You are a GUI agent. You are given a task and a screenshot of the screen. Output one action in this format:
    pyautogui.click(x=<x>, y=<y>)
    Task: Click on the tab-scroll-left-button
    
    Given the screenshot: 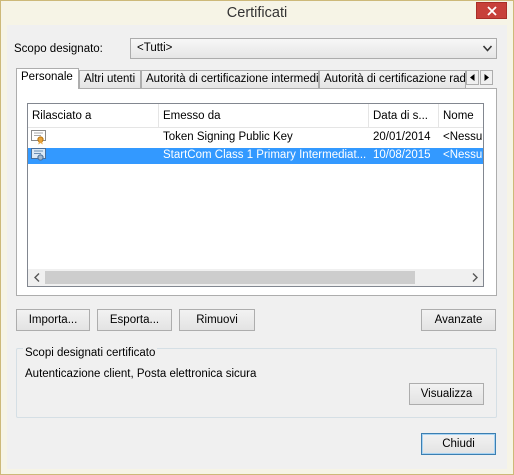 What is the action you would take?
    pyautogui.click(x=472, y=77)
    